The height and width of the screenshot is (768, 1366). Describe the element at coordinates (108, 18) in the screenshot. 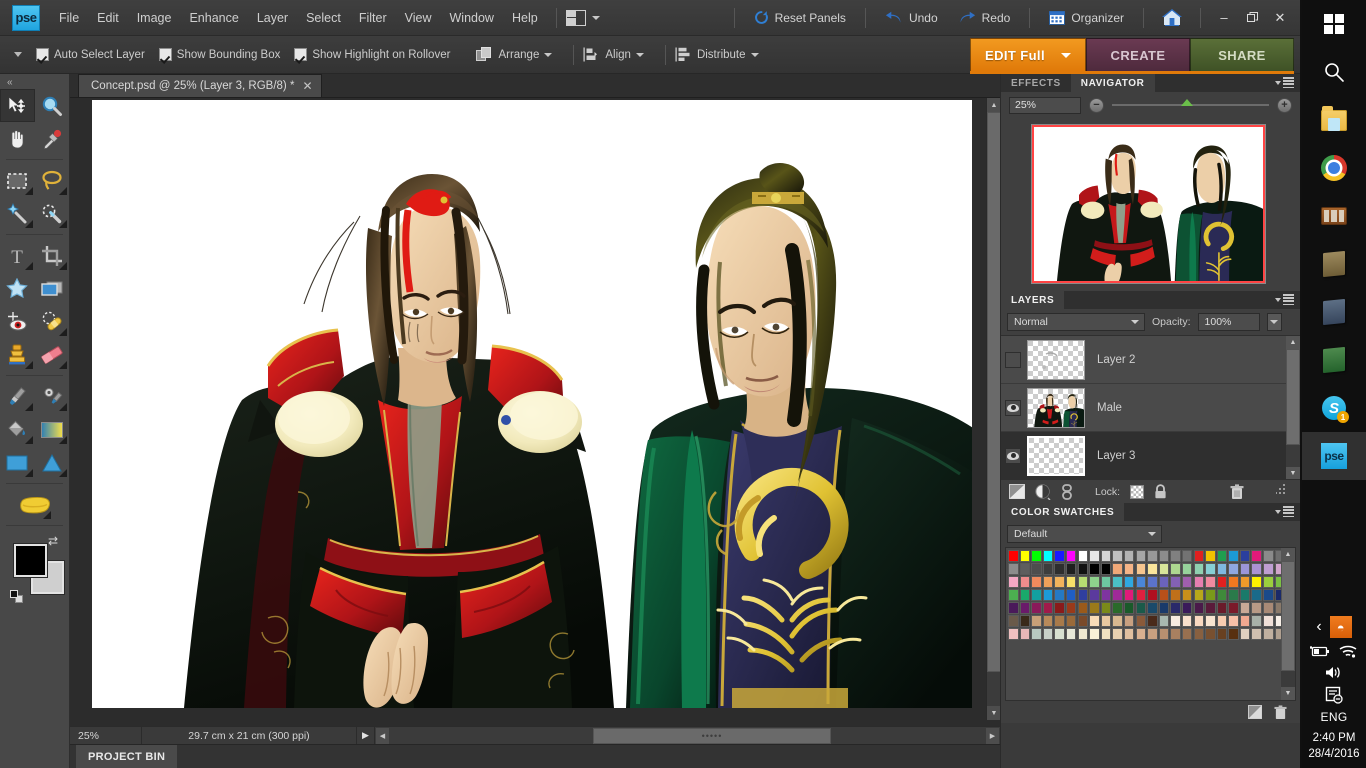

I see `menu-edit: Edit` at that location.